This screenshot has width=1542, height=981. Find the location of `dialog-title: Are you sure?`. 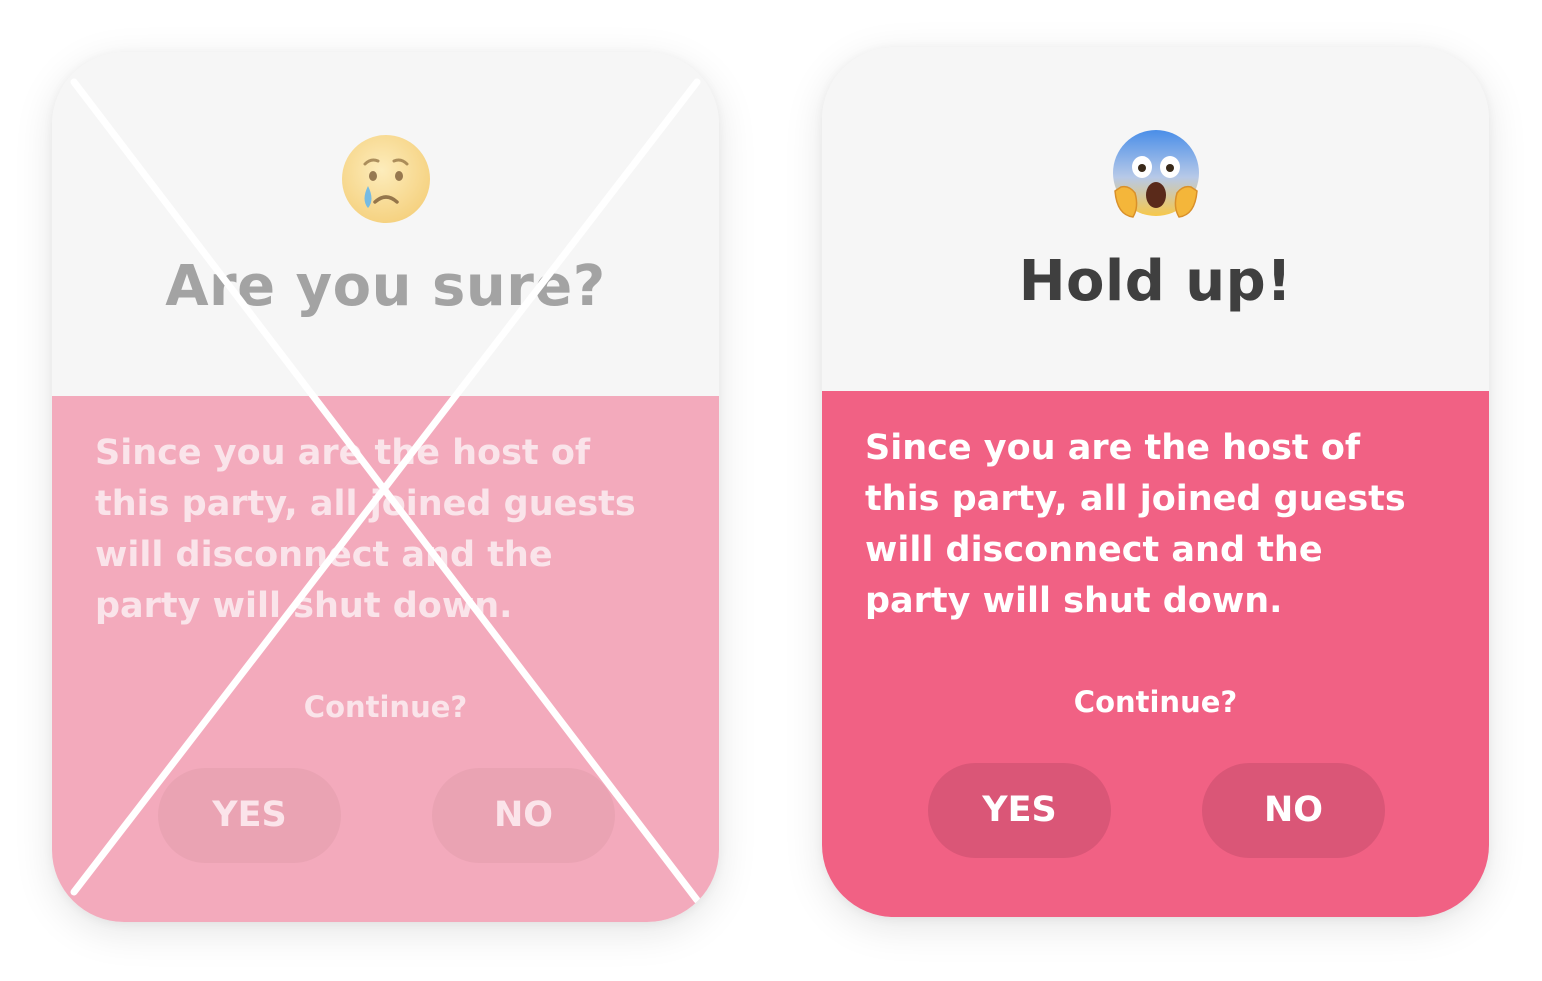

dialog-title: Are you sure? is located at coordinates (385, 286).